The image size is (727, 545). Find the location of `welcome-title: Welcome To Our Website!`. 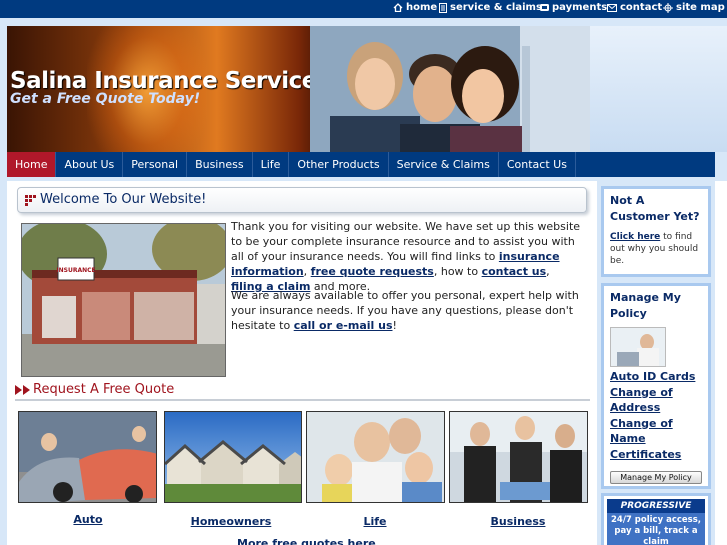

welcome-title: Welcome To Our Website! is located at coordinates (123, 199).